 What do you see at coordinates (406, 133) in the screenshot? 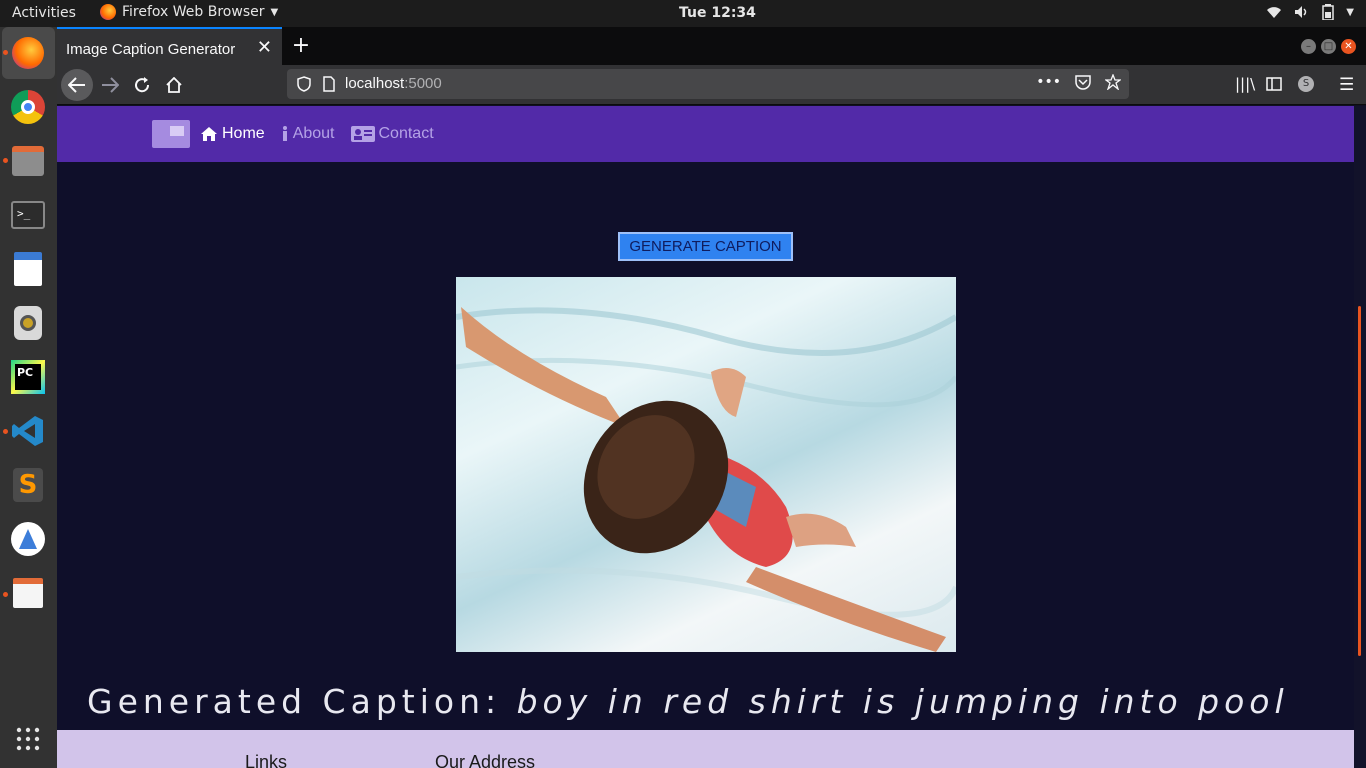
I see `nav-contact-label: Contact` at bounding box center [406, 133].